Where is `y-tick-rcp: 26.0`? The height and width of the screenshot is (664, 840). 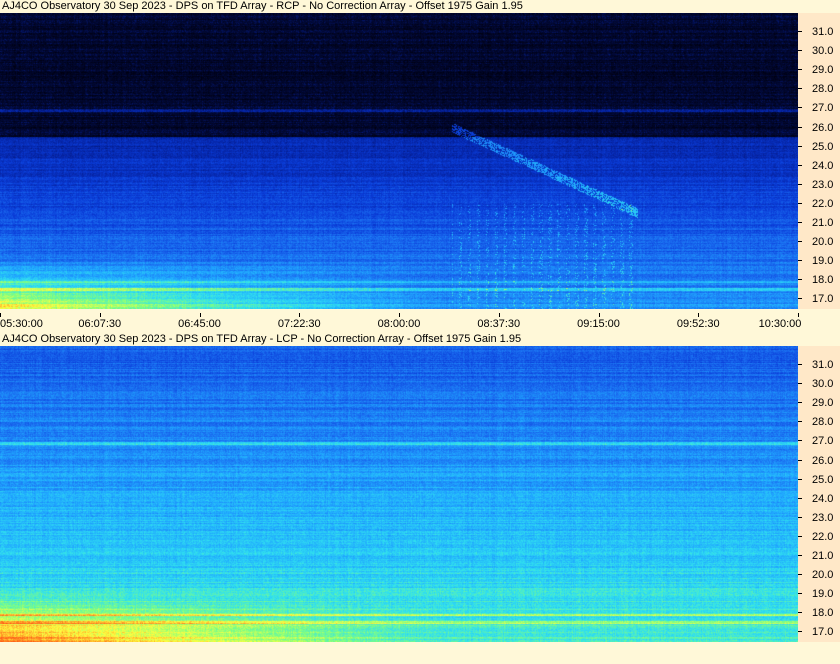
y-tick-rcp: 26.0 is located at coordinates (819, 128).